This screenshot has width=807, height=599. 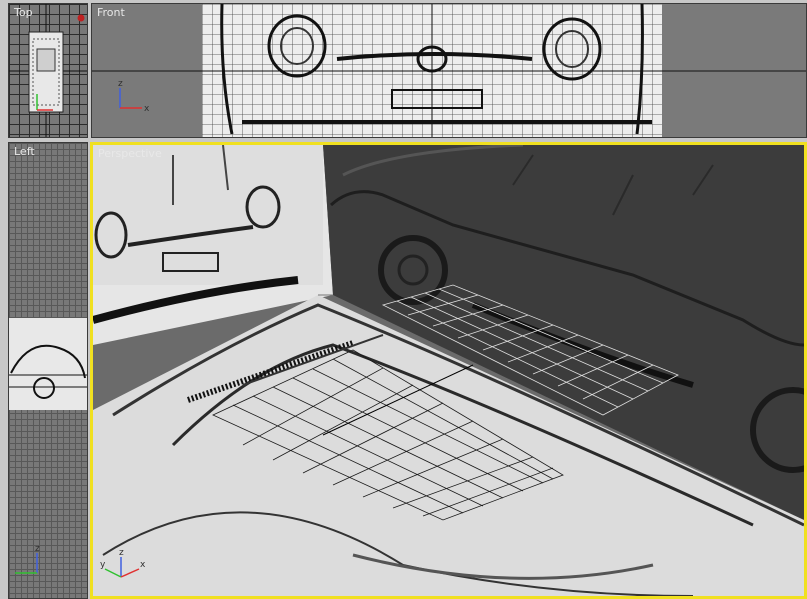 I want to click on viewport-front-label: Front, so click(x=111, y=12).